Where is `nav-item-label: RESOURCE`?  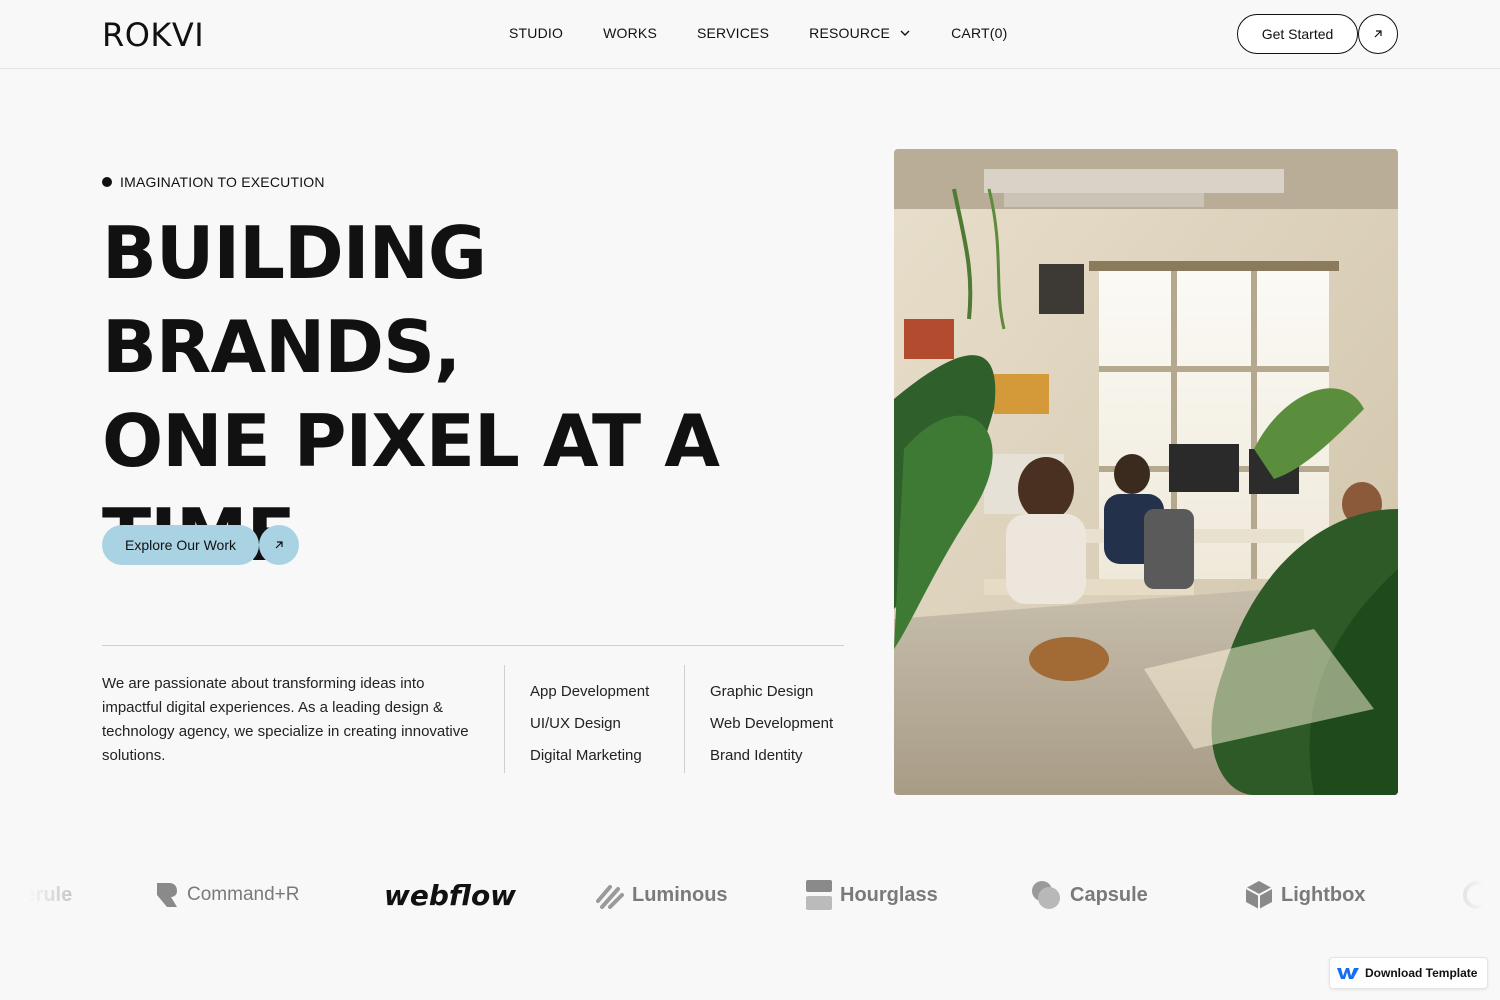
nav-item-label: RESOURCE is located at coordinates (850, 33).